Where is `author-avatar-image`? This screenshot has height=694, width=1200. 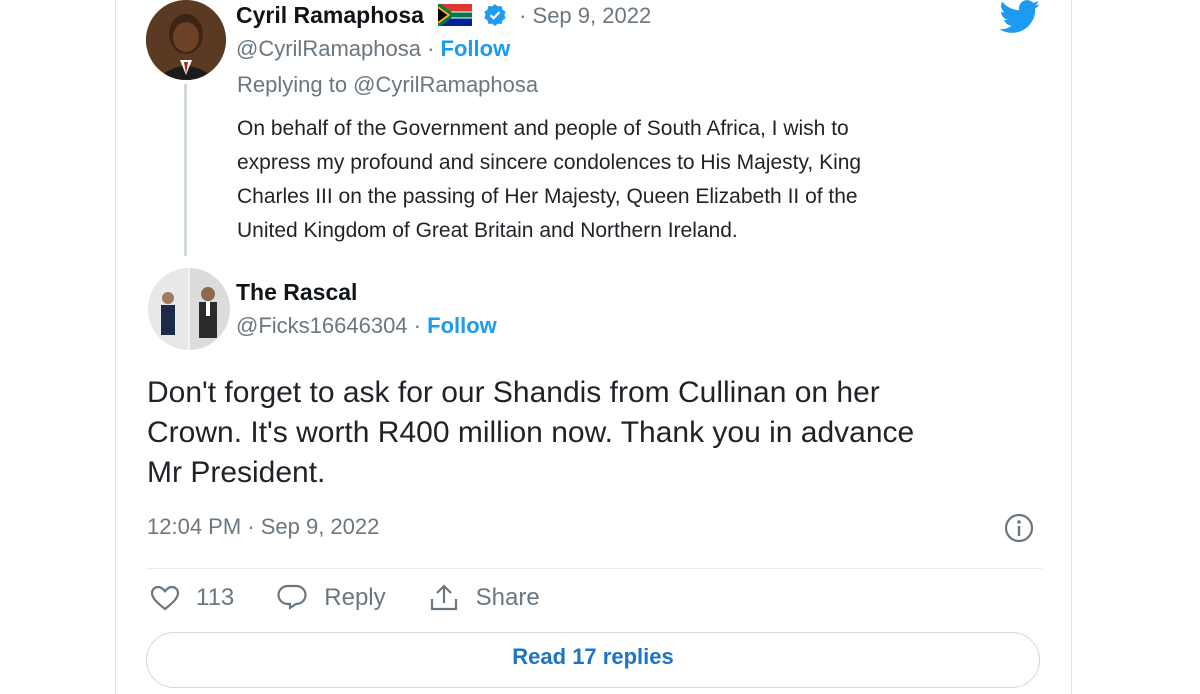 author-avatar-image is located at coordinates (186, 40).